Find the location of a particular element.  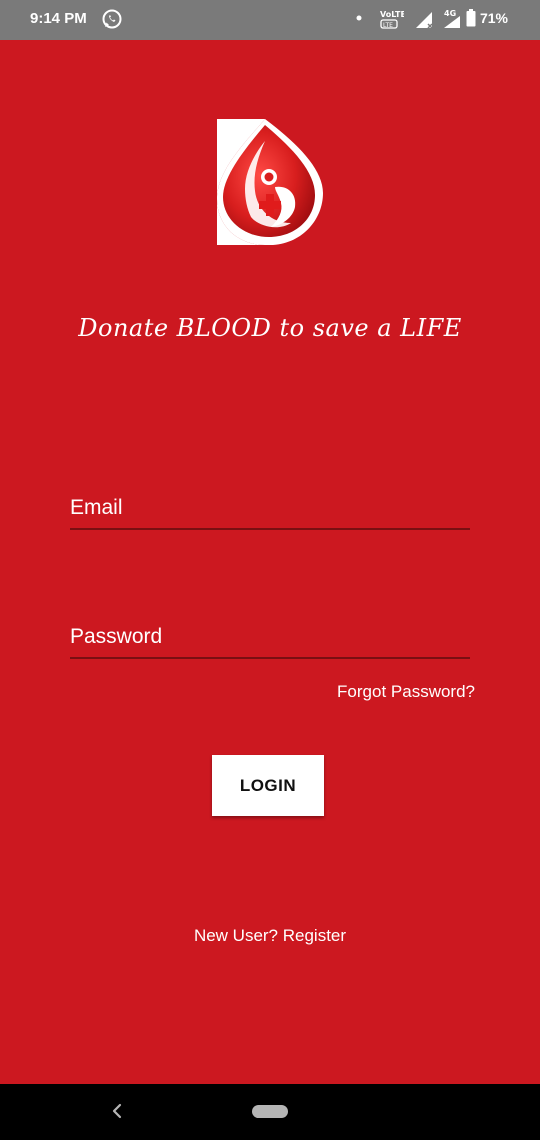

network-type-label: 4G is located at coordinates (450, 13).